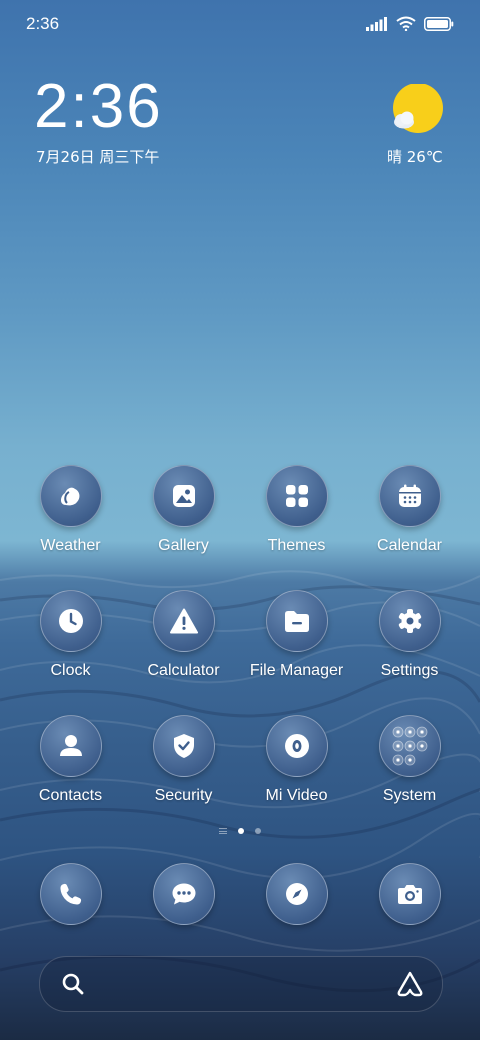 The height and width of the screenshot is (1040, 480). I want to click on search-icon, so click(73, 984).